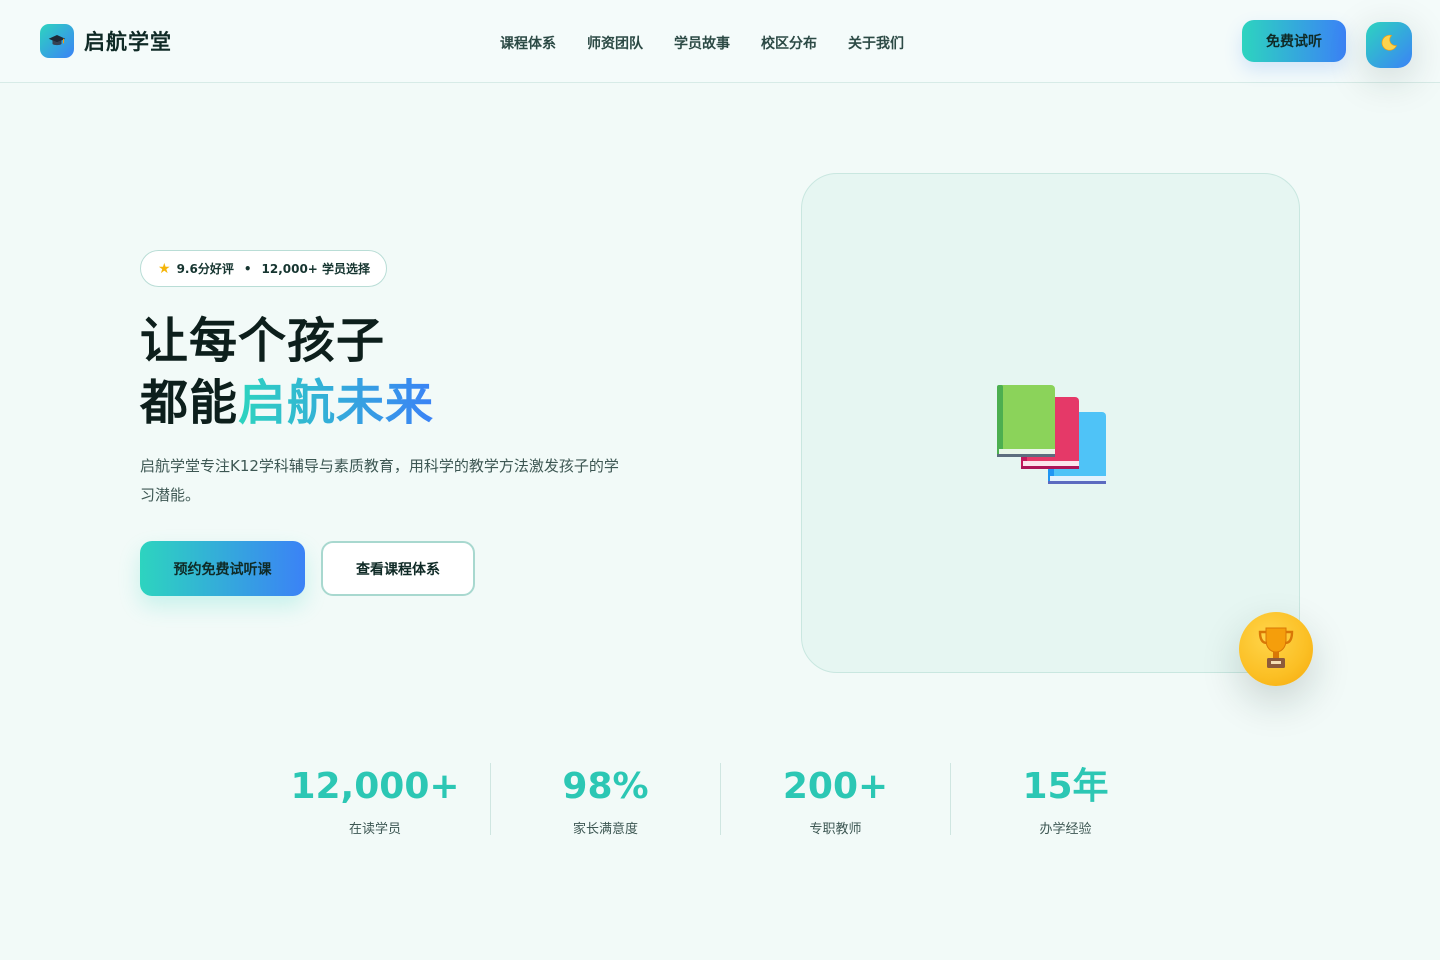 The height and width of the screenshot is (960, 1440). I want to click on moon-icon, so click(1389, 45).